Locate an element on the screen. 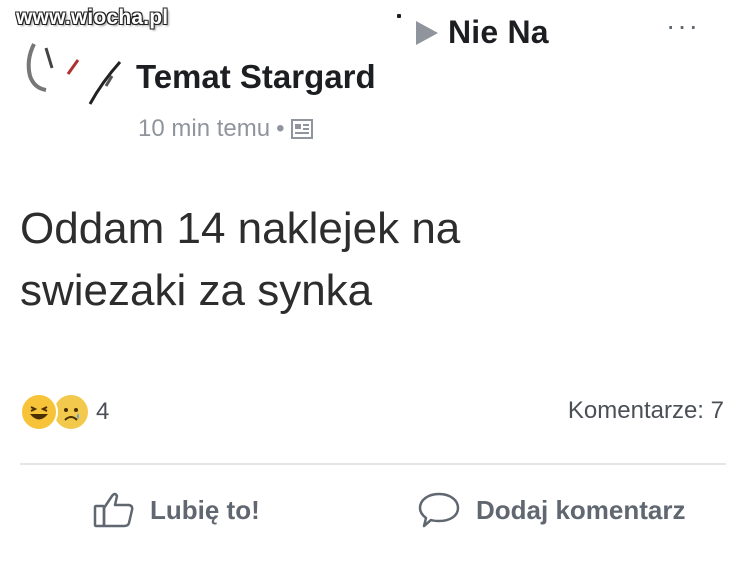 This screenshot has height=575, width=750. arrow-right-icon is located at coordinates (427, 32).